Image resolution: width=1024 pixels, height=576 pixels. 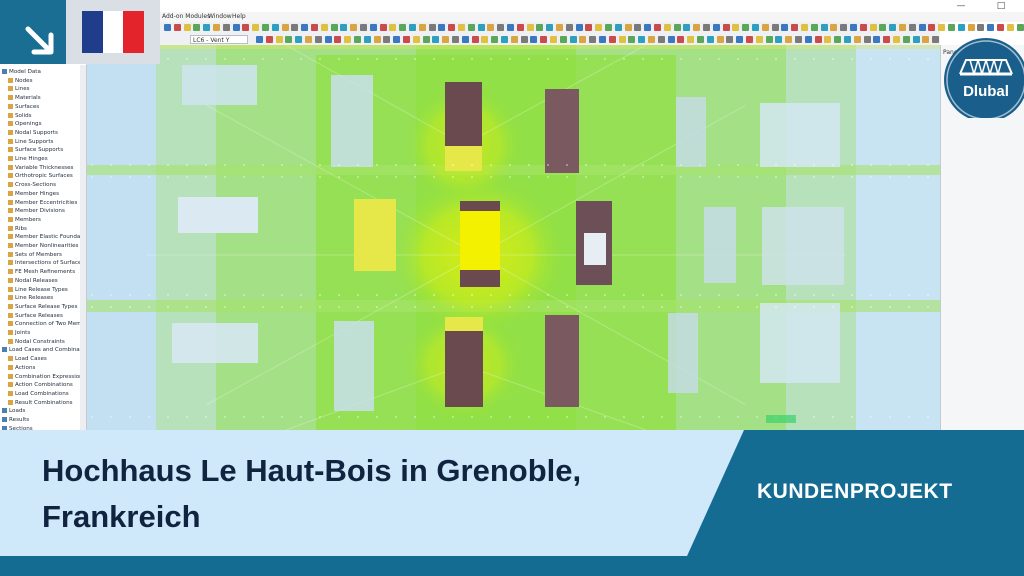 I want to click on menu-help: Help, so click(x=239, y=17).